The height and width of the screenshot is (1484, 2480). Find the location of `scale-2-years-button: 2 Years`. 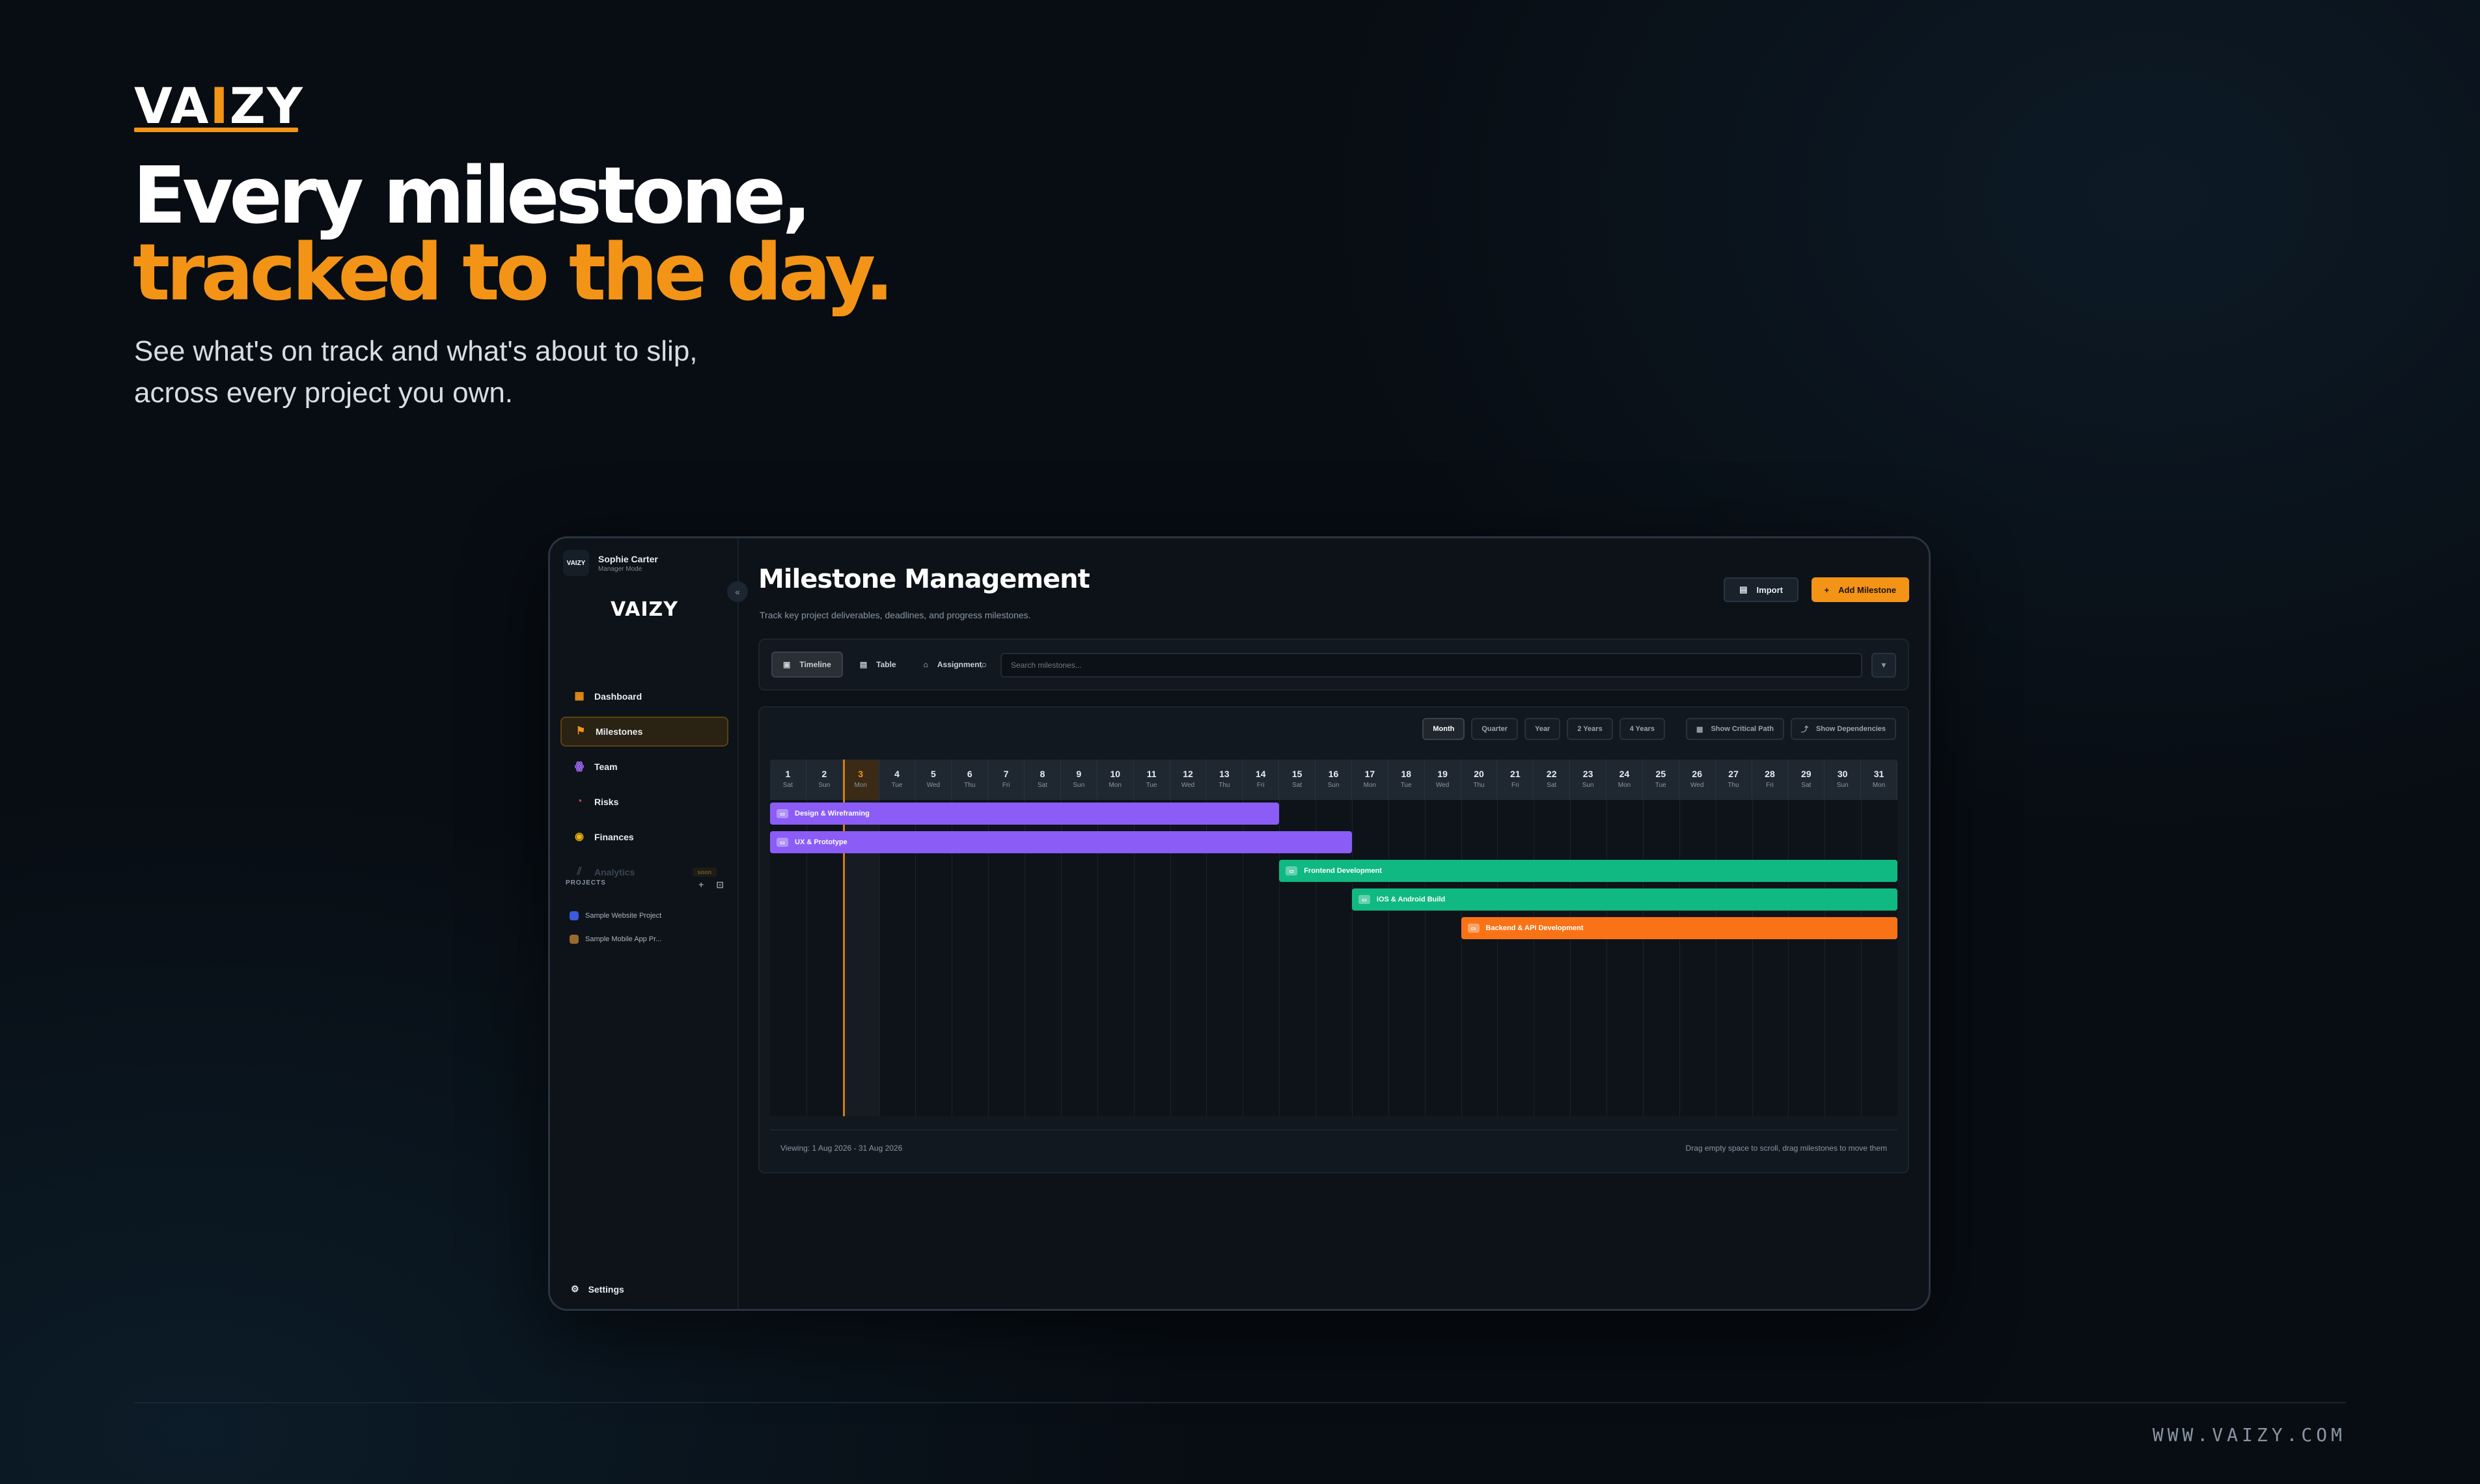

scale-2-years-button: 2 Years is located at coordinates (1590, 729).